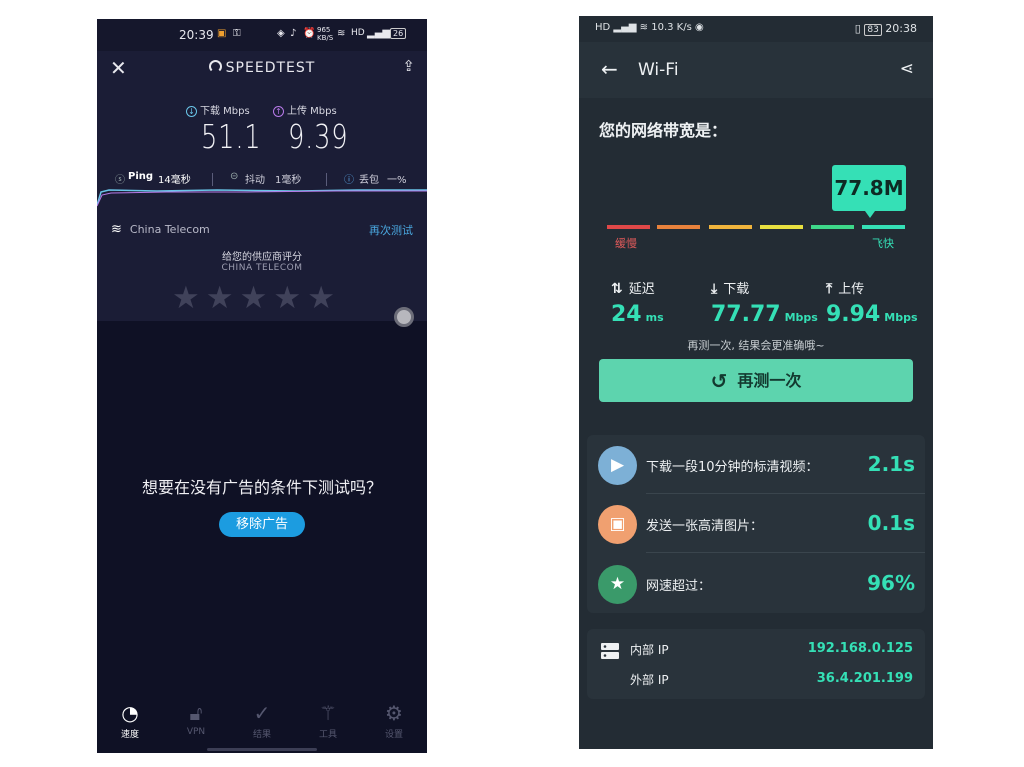  Describe the element at coordinates (617, 465) in the screenshot. I see `video-icon: ▶` at that location.